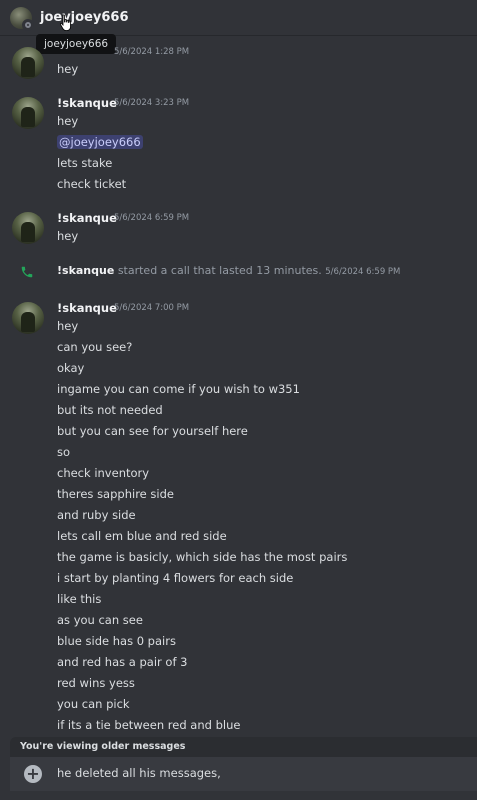 This screenshot has width=477, height=800. What do you see at coordinates (243, 774) in the screenshot?
I see `message-composer: + he deleted all his messages,` at bounding box center [243, 774].